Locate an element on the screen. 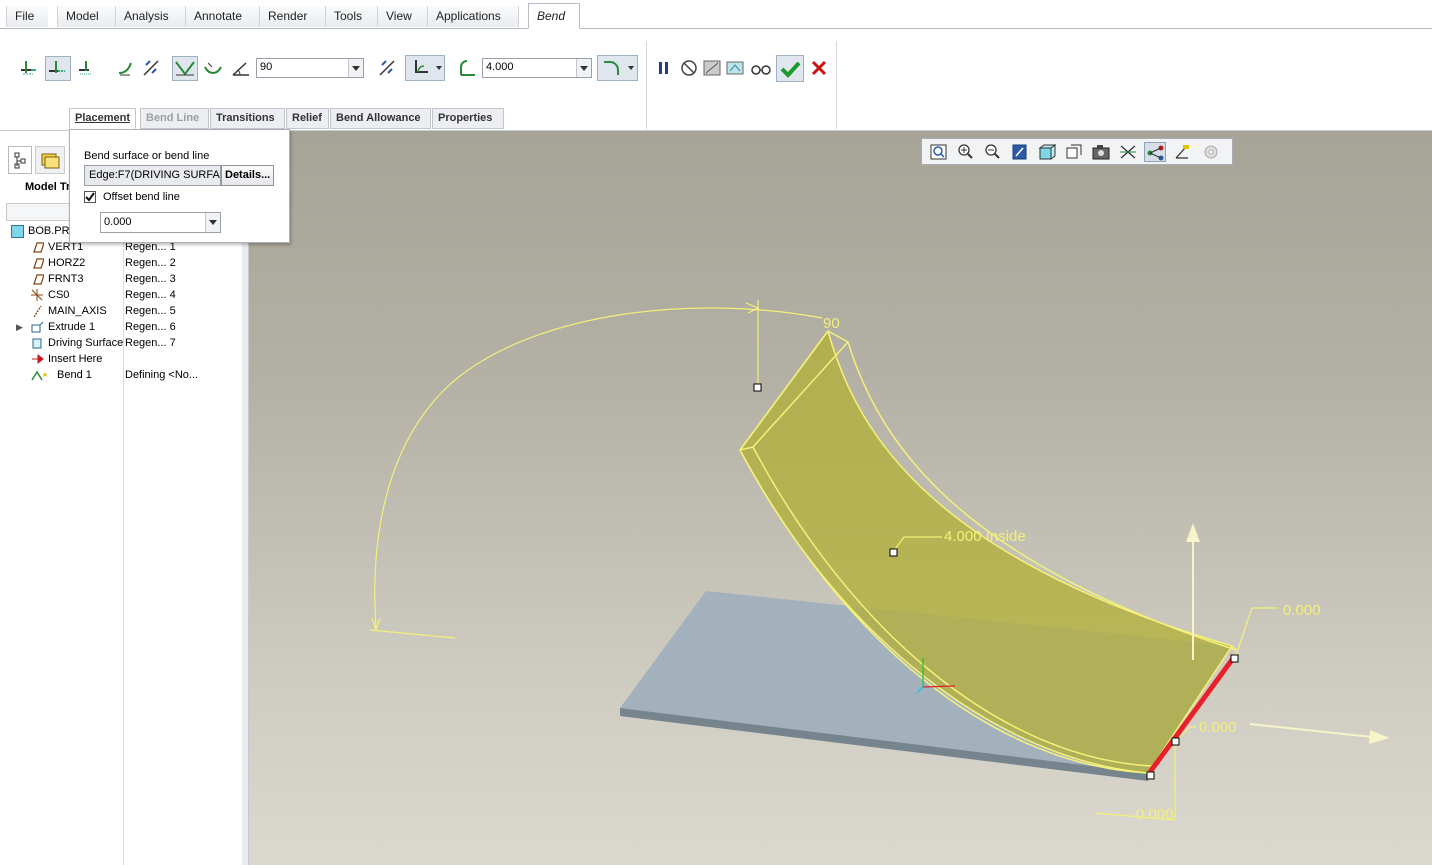 This screenshot has width=1432, height=865. subtab-properties: Properties is located at coordinates (468, 118).